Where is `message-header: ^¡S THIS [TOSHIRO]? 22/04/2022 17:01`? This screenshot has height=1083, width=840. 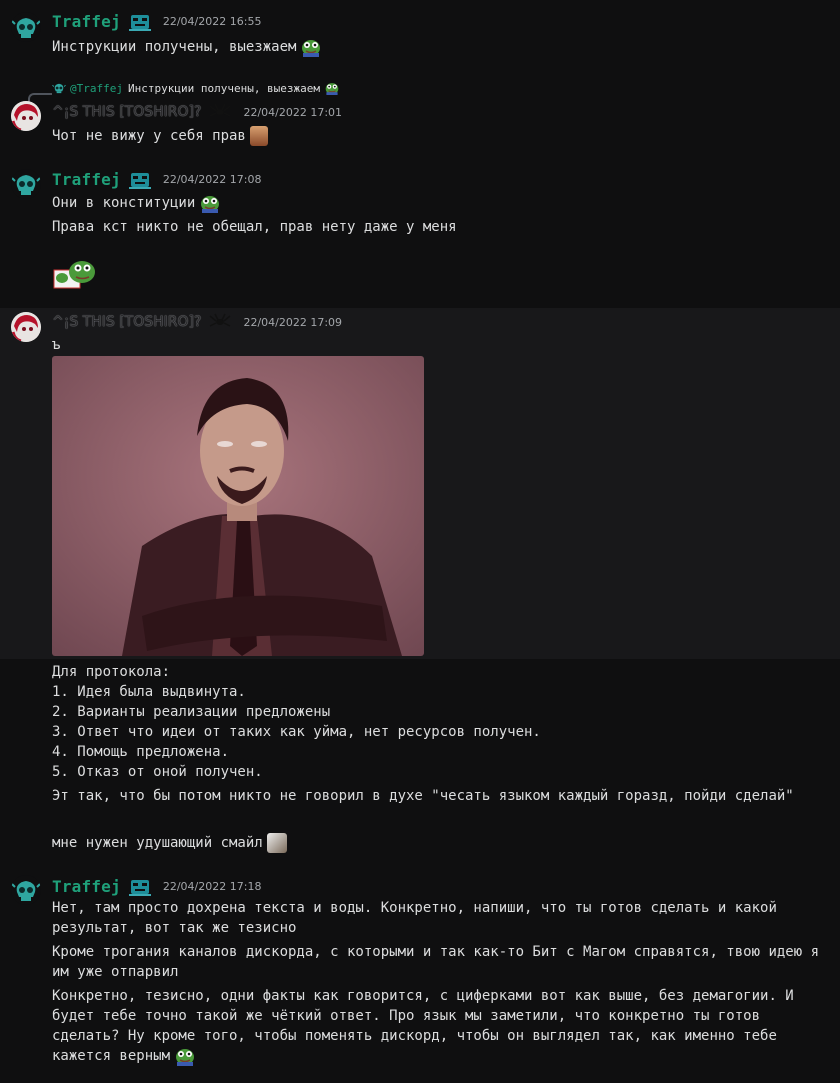
message-header: ^¡S THIS [TOSHIRO]? 22/04/2022 17:01 is located at coordinates (197, 112).